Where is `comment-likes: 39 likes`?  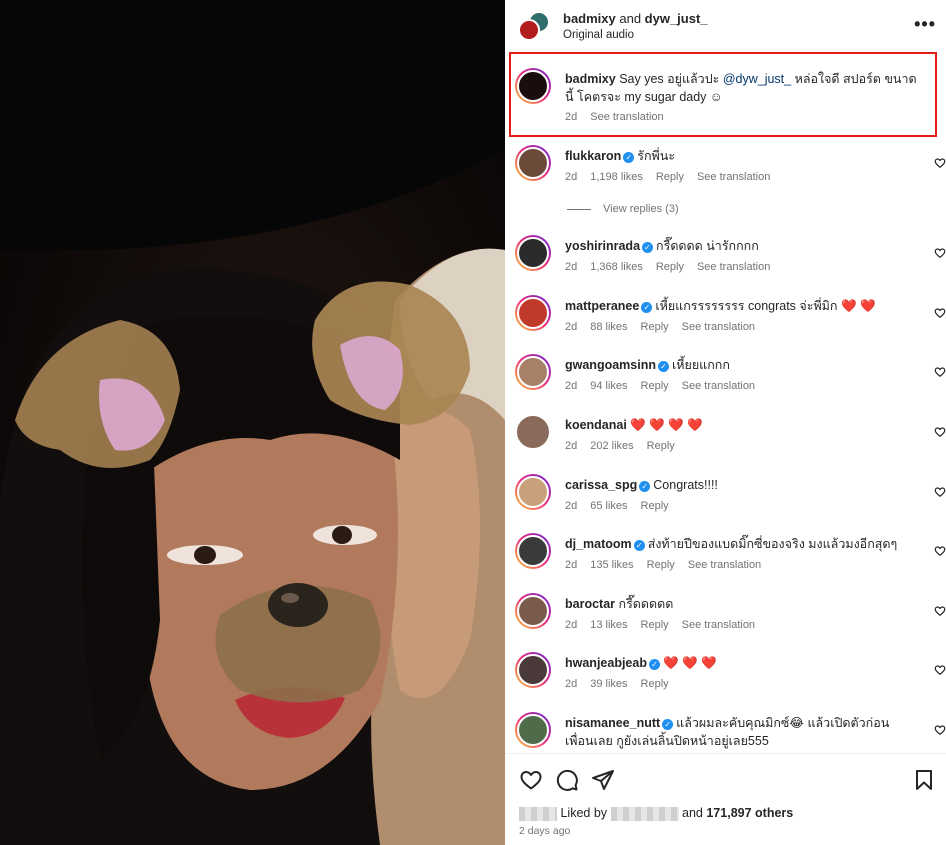
comment-likes: 39 likes is located at coordinates (608, 684).